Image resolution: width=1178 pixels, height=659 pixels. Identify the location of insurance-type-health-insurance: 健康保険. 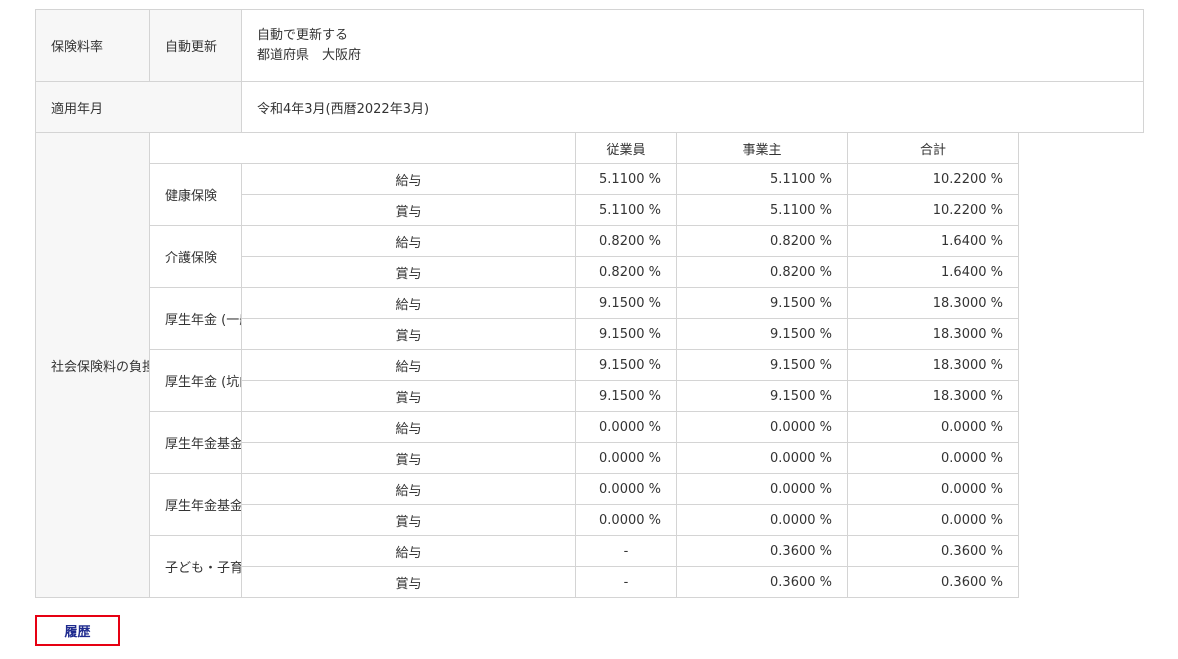
(195, 194).